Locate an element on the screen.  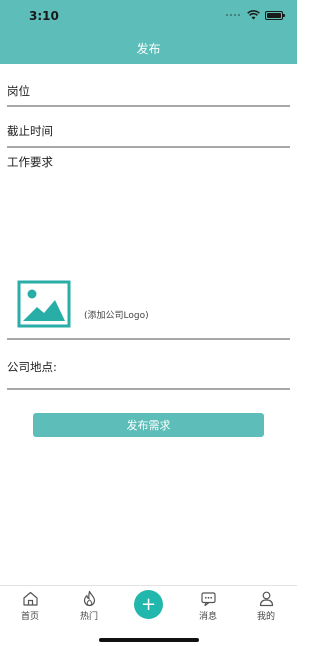
status-indicators is located at coordinates (255, 15).